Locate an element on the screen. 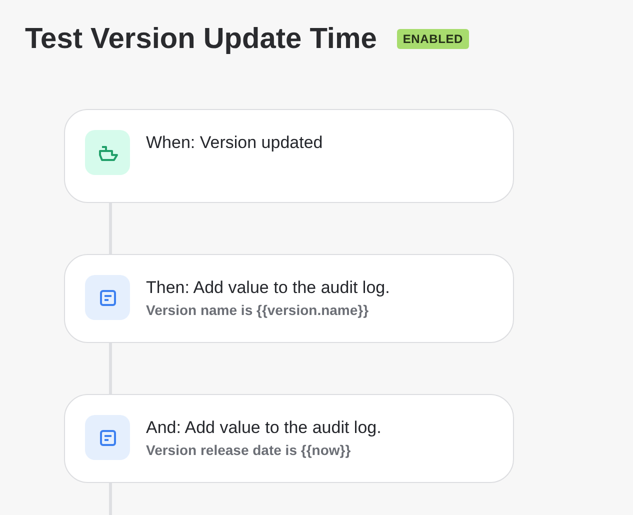  step-detail: Version release date is {{now}} is located at coordinates (249, 450).